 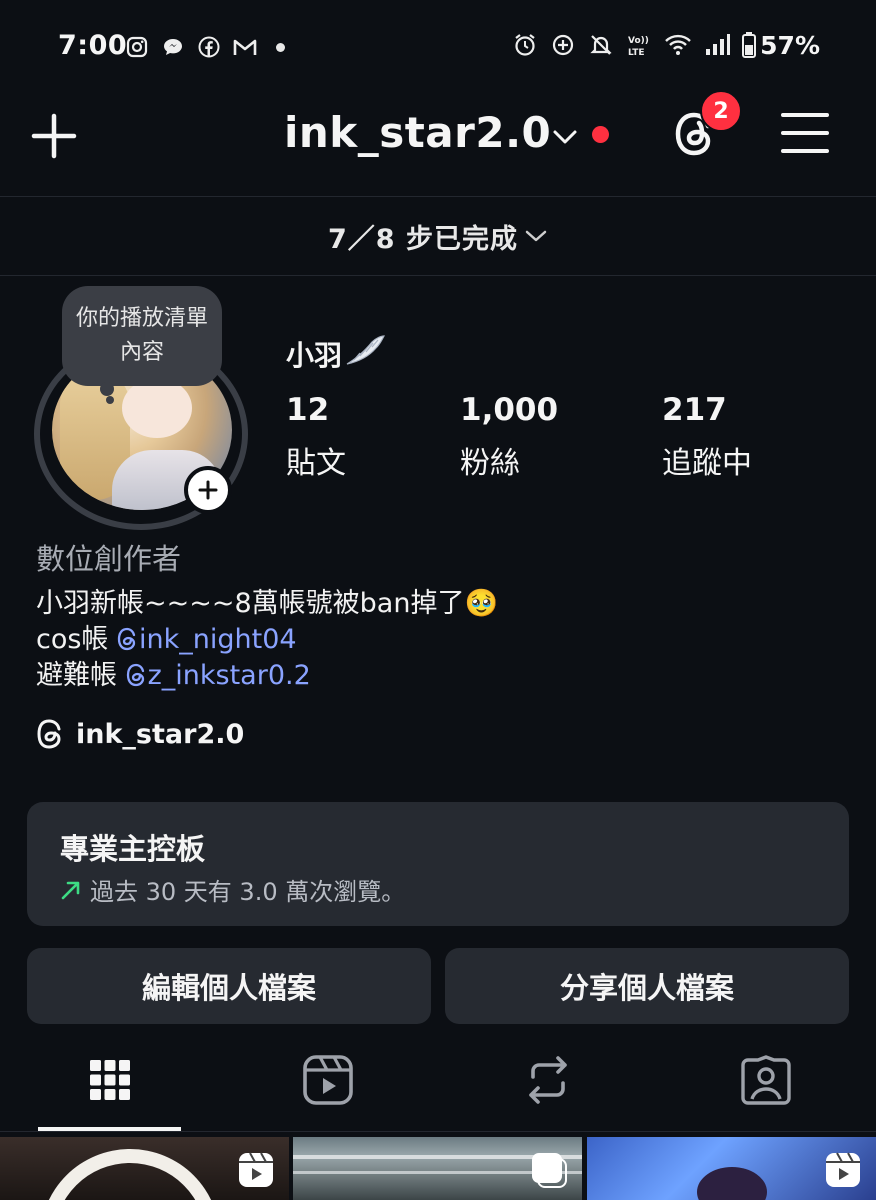 I want to click on hamburger-menu-icon, so click(x=805, y=133).